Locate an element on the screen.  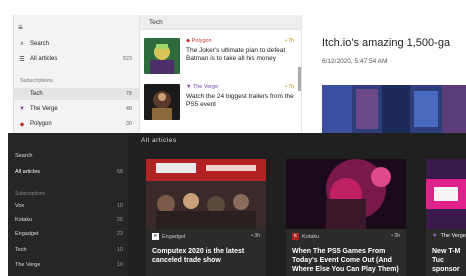
sidebar-item-vox: Vox 10 is located at coordinates (69, 206).